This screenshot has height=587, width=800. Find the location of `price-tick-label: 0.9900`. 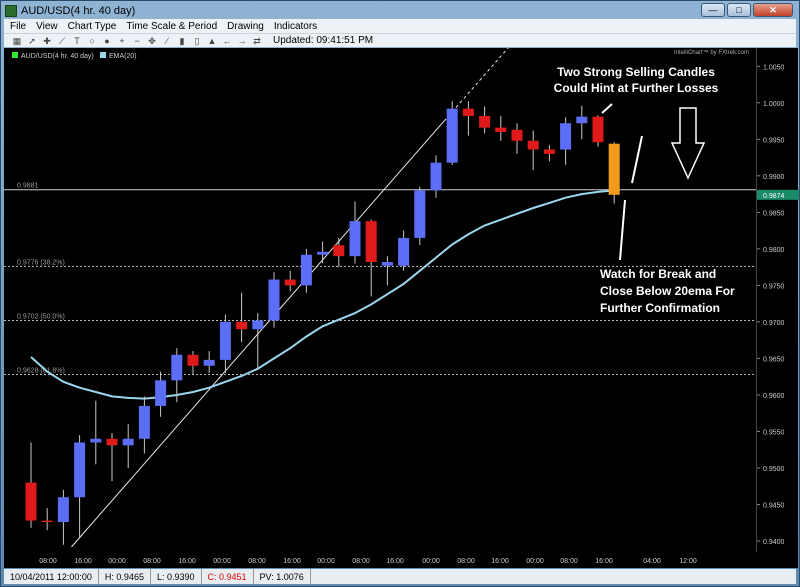

price-tick-label: 0.9900 is located at coordinates (774, 177).